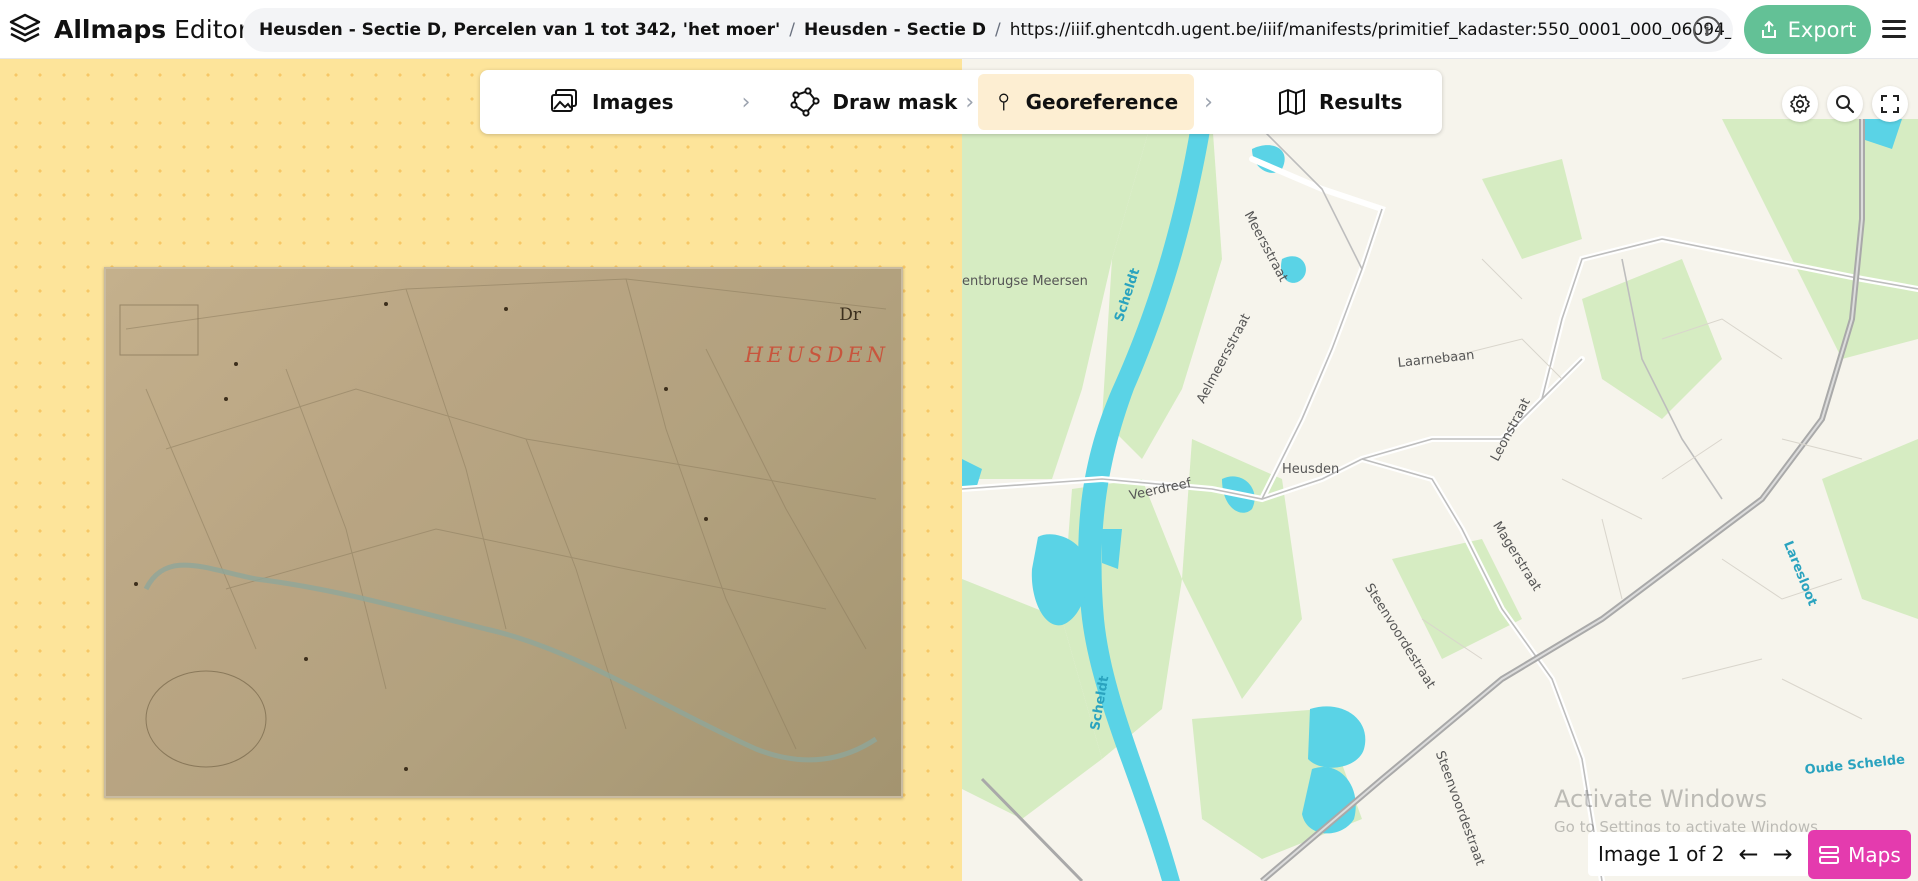 This screenshot has height=881, width=1918. What do you see at coordinates (564, 100) in the screenshot?
I see `images-icon` at bounding box center [564, 100].